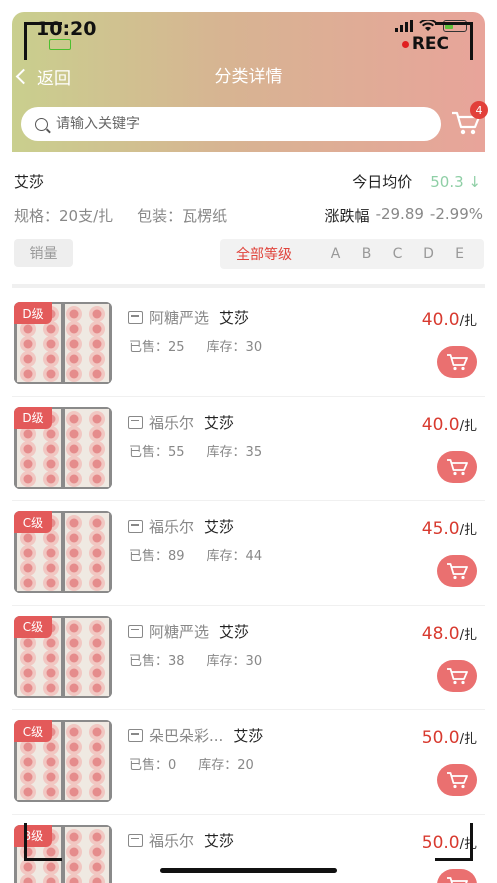  What do you see at coordinates (195, 345) in the screenshot?
I see `item-stats: 已售：25 库存：30` at bounding box center [195, 345].